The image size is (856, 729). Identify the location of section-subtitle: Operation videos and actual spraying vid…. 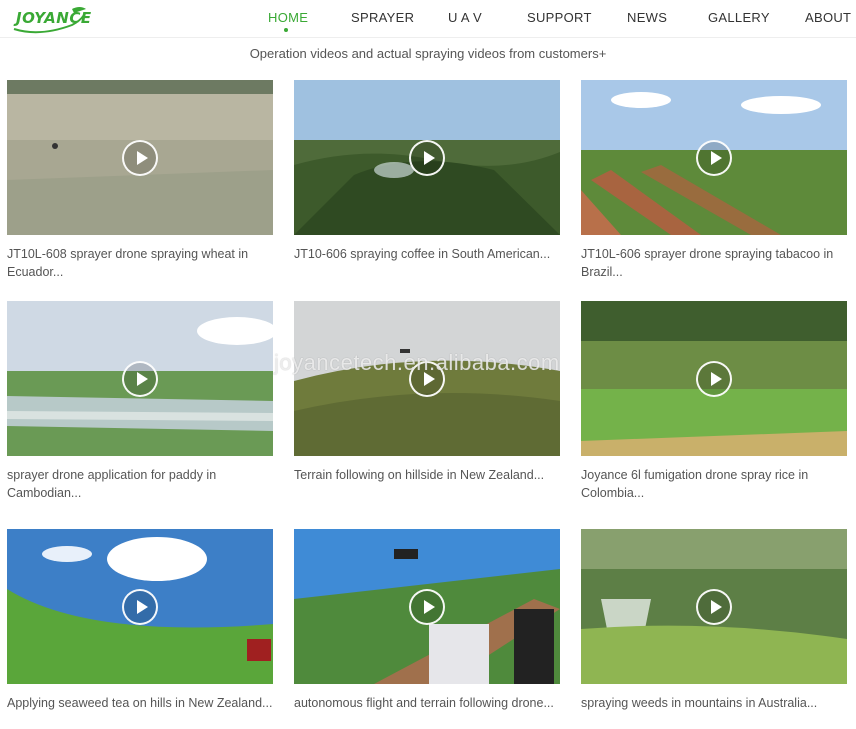
(428, 53).